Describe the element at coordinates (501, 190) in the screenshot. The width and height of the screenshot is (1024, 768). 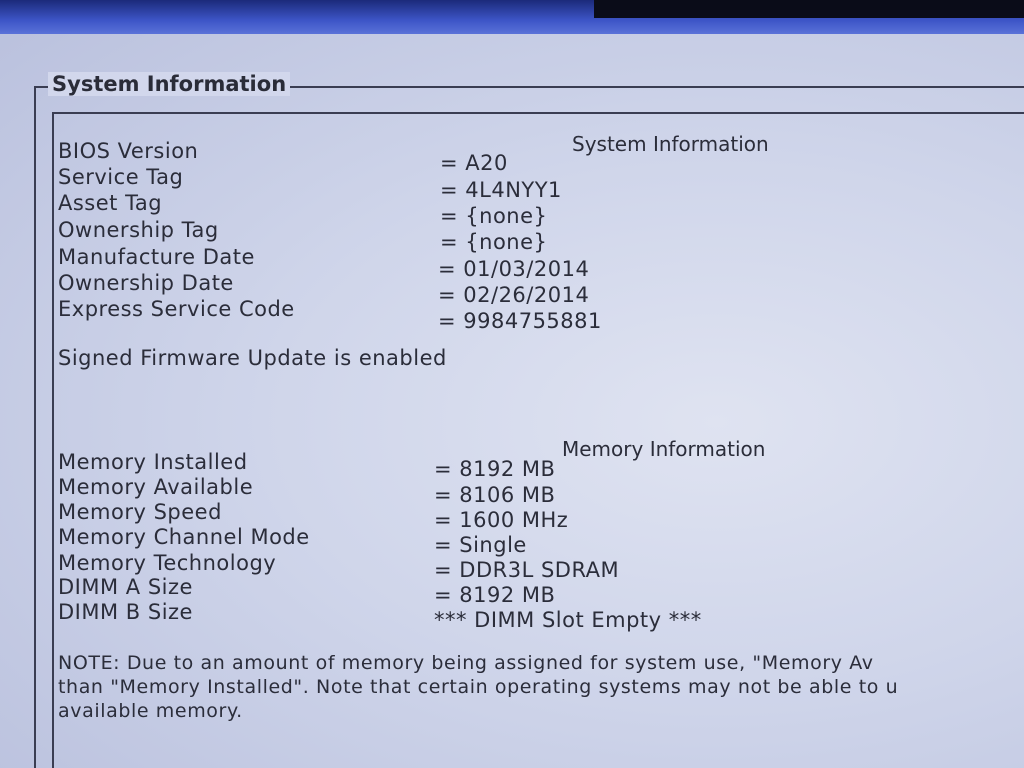
I see `service-tag-value: = 4L4NYY1` at that location.